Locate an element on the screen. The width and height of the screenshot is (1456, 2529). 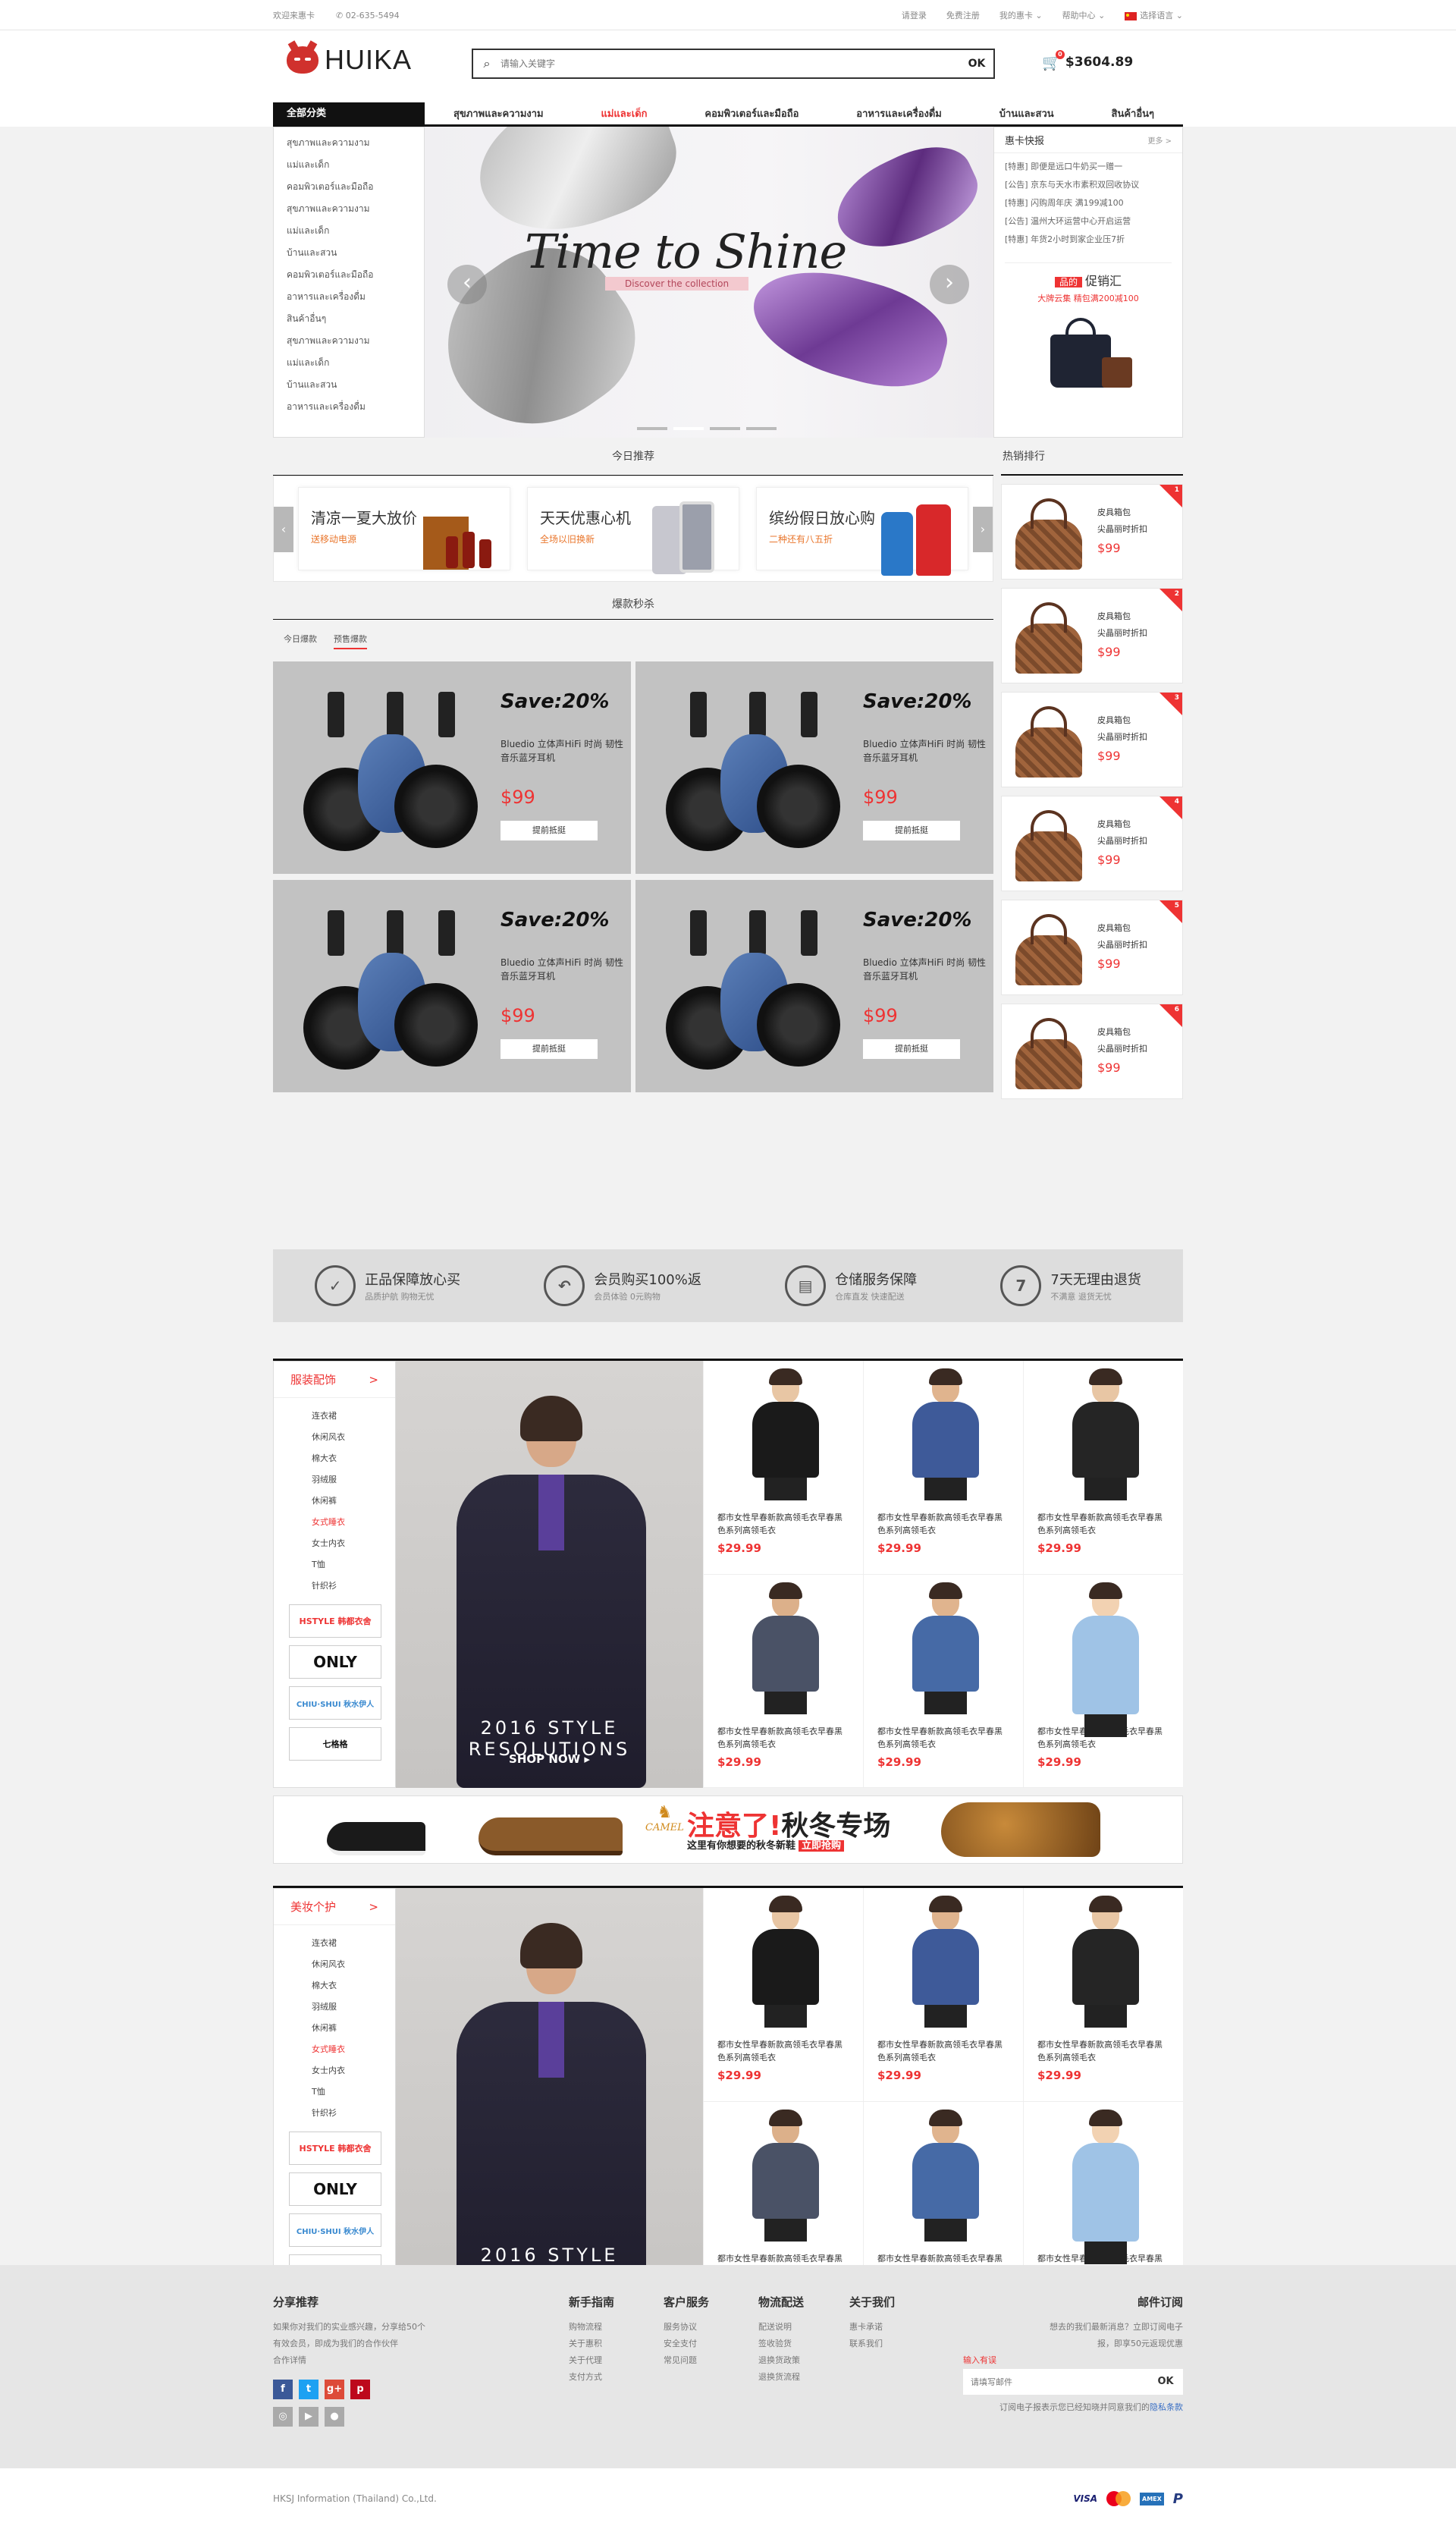
brand-logo: HSTYLE 韩都衣舍 is located at coordinates (335, 1621).